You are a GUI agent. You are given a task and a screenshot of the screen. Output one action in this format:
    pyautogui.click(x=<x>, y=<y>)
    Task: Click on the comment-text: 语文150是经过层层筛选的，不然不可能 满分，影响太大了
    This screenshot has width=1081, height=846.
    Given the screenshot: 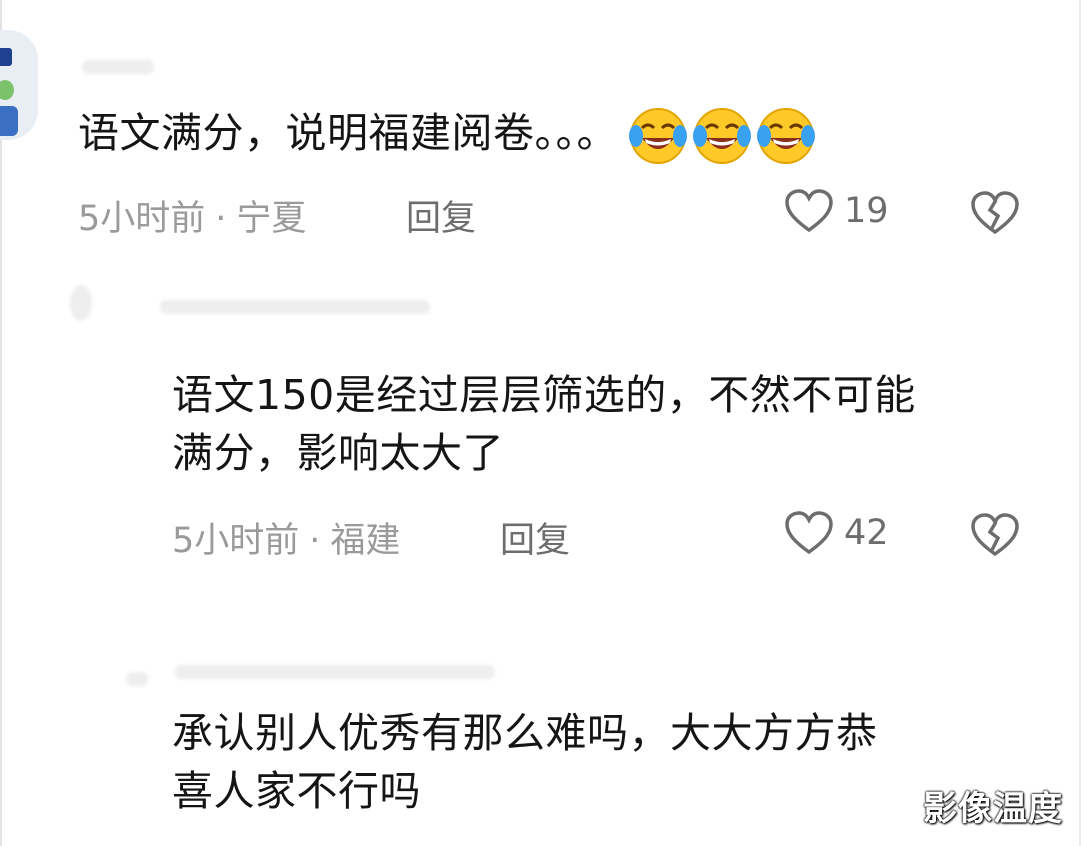 What is the action you would take?
    pyautogui.click(x=544, y=424)
    